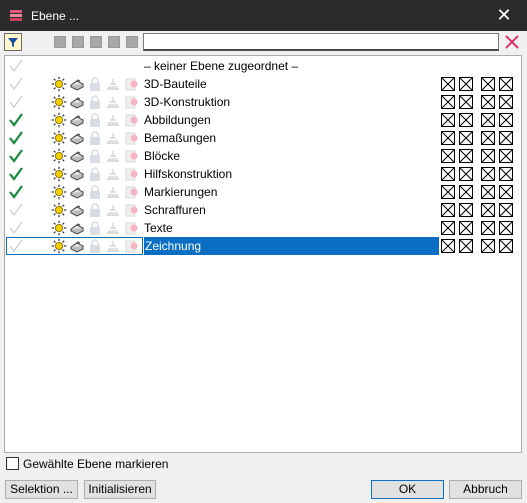  I want to click on cancel-button: Abbruch, so click(485, 489).